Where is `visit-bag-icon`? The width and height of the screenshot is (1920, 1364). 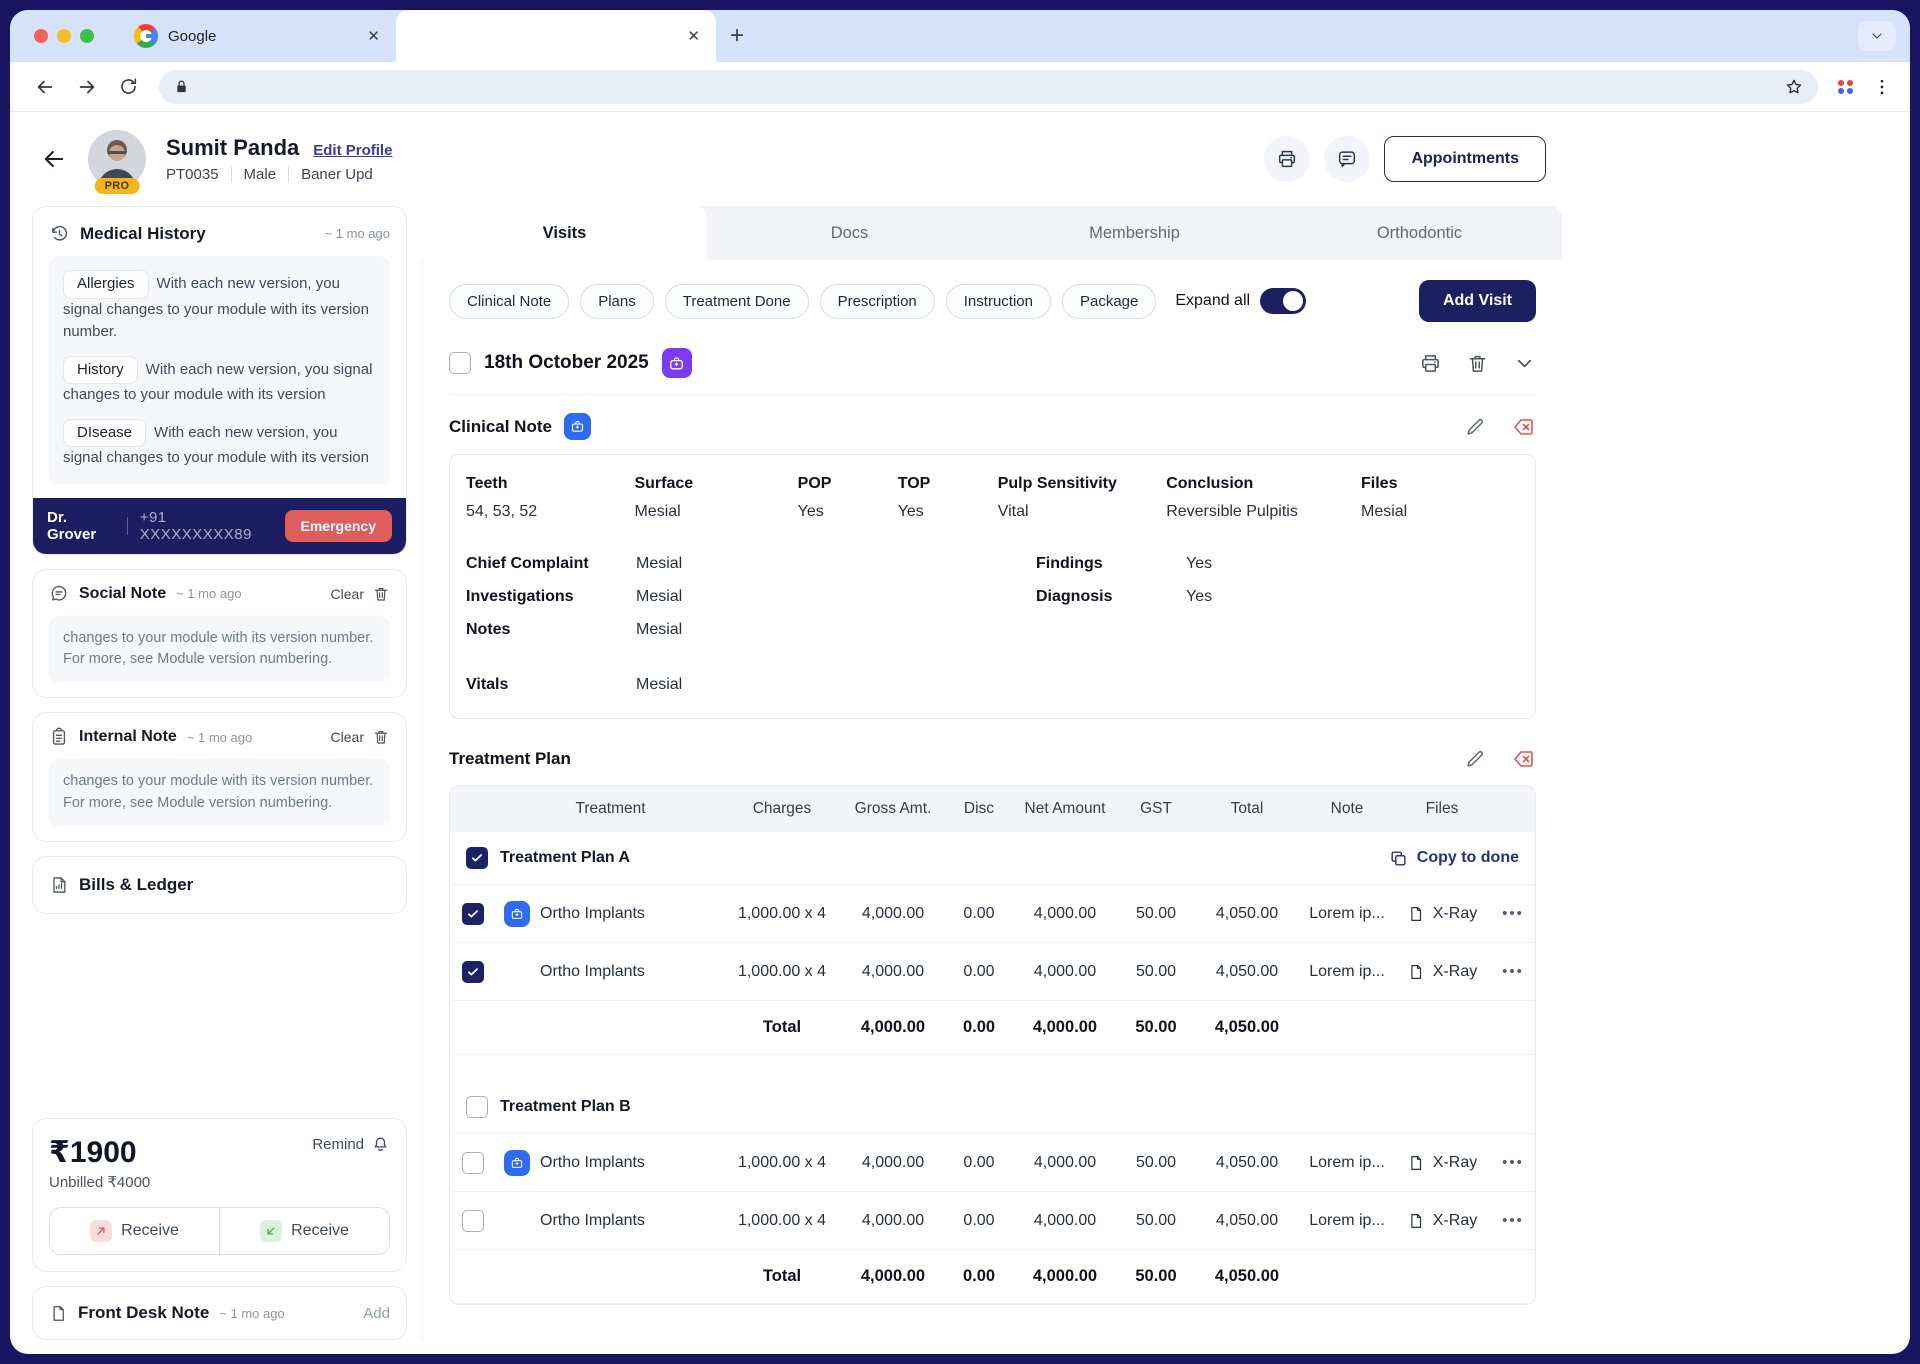 visit-bag-icon is located at coordinates (676, 363).